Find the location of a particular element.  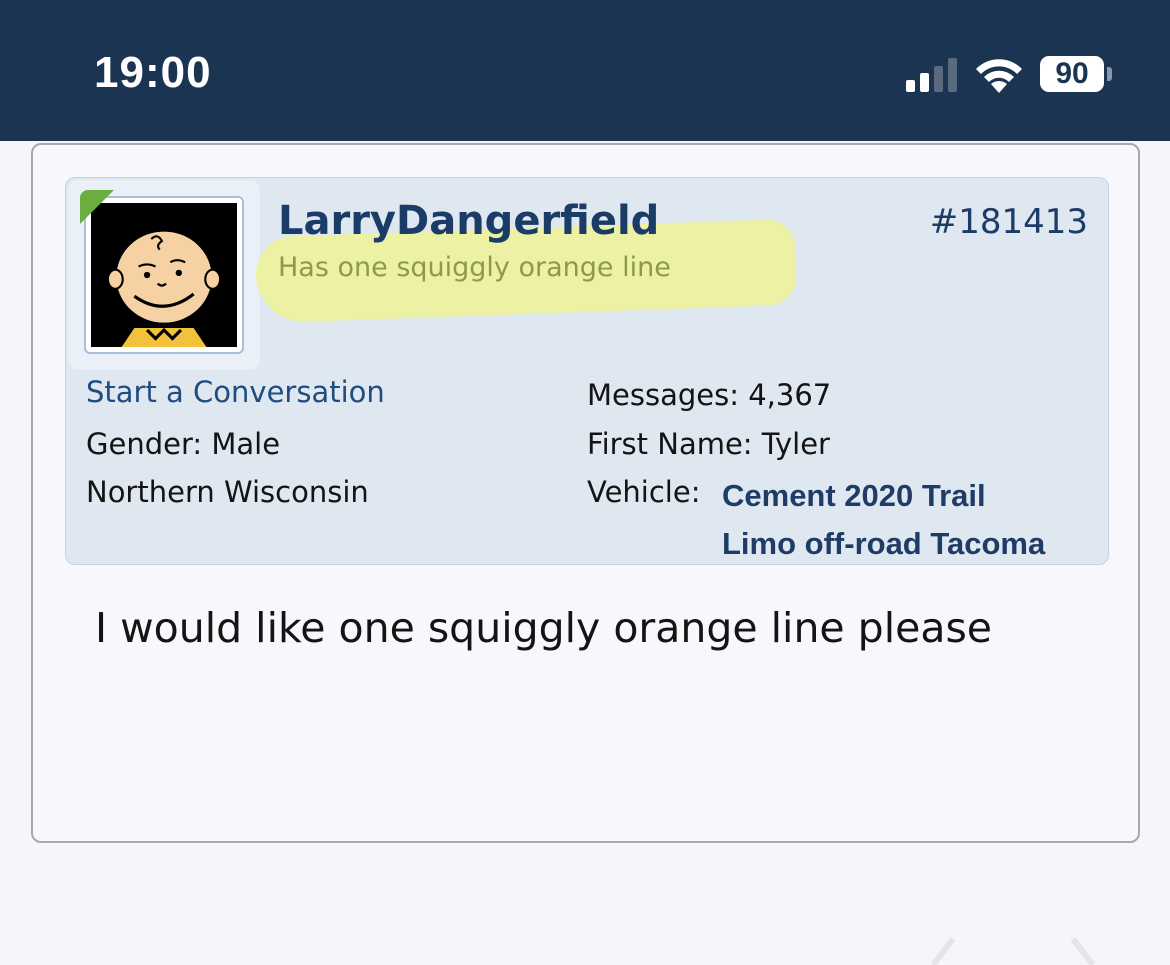

status-bar: 19:00 90 is located at coordinates (585, 70).